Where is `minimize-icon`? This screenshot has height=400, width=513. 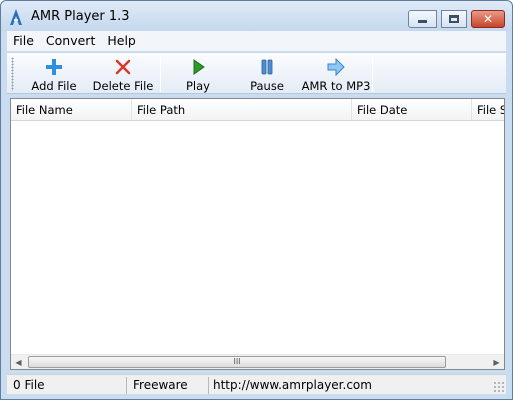 minimize-icon is located at coordinates (422, 21).